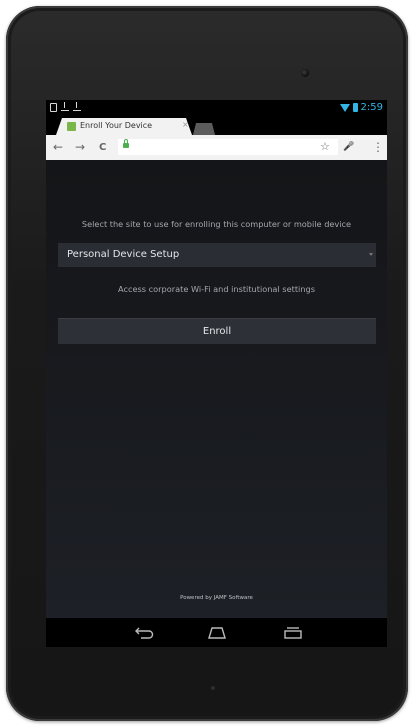 This screenshot has height=727, width=414. I want to click on recent-apps-nav-icon, so click(293, 632).